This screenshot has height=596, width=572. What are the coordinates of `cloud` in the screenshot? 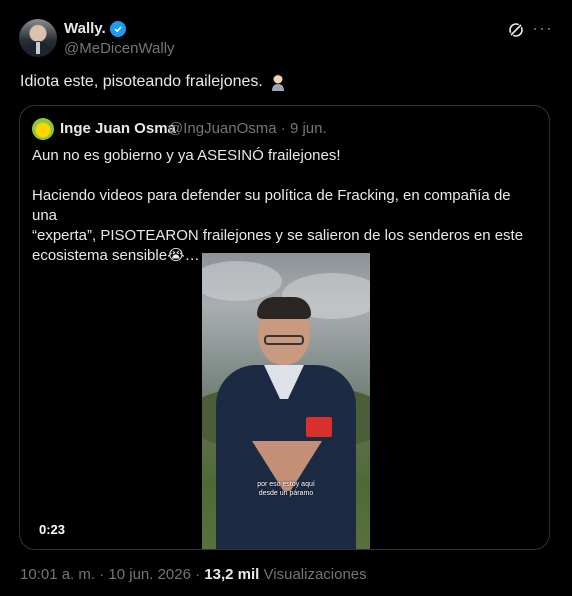 It's located at (242, 281).